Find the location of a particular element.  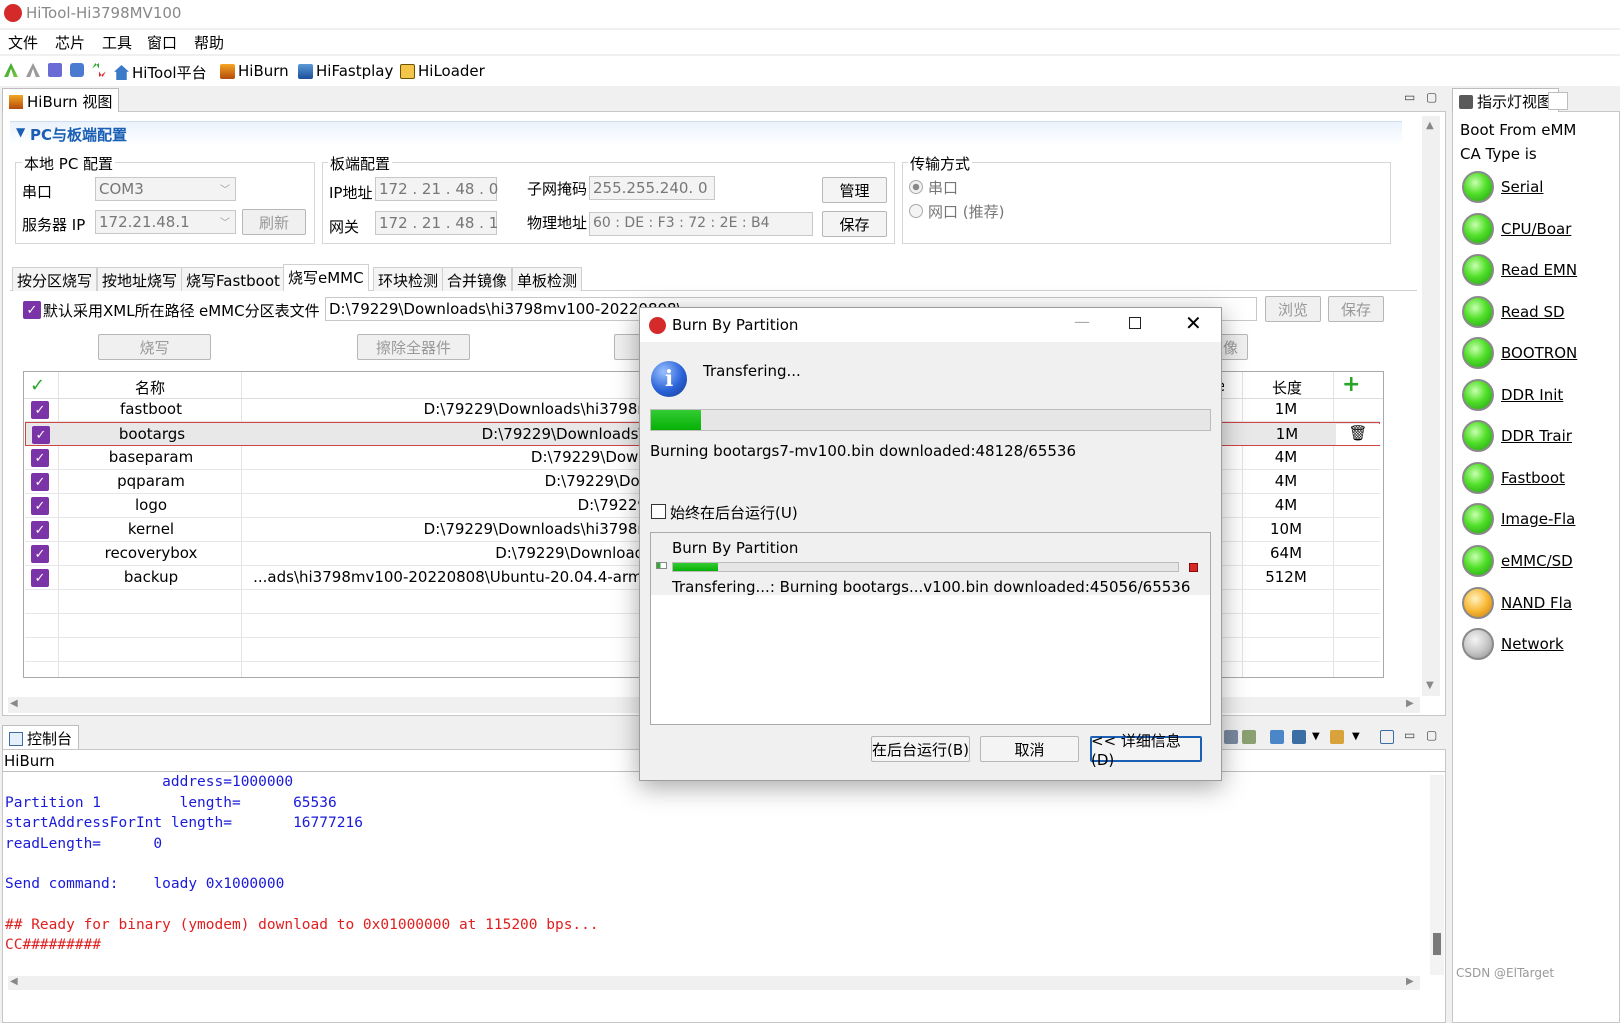

burn-button: 烧写 is located at coordinates (154, 347).